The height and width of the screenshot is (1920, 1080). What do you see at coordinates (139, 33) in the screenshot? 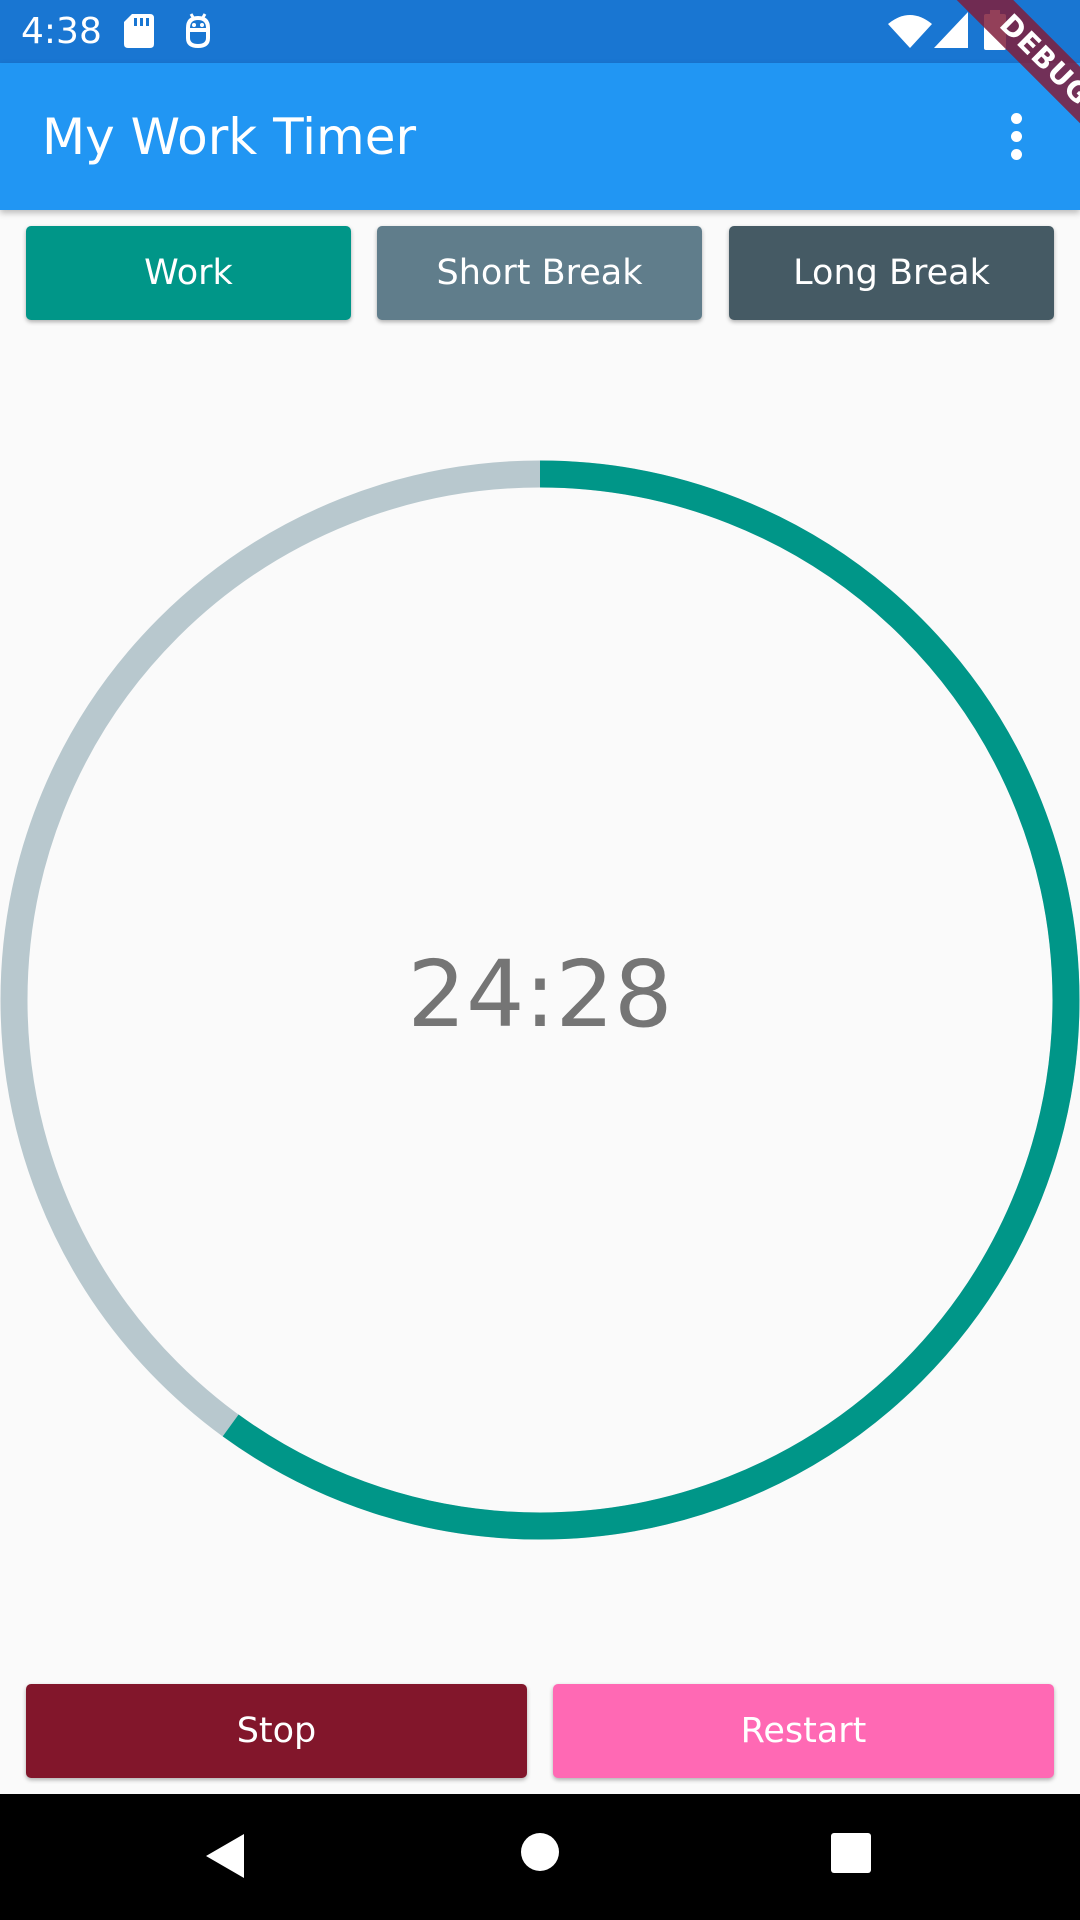
I see `sd-card-icon` at bounding box center [139, 33].